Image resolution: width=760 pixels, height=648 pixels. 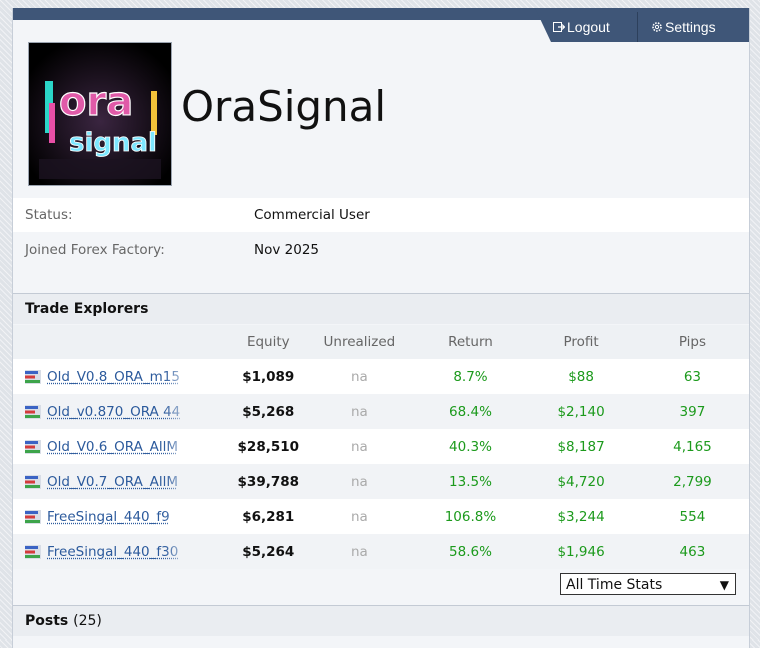 What do you see at coordinates (381, 308) in the screenshot?
I see `trade-explorers-header: Trade Explorers` at bounding box center [381, 308].